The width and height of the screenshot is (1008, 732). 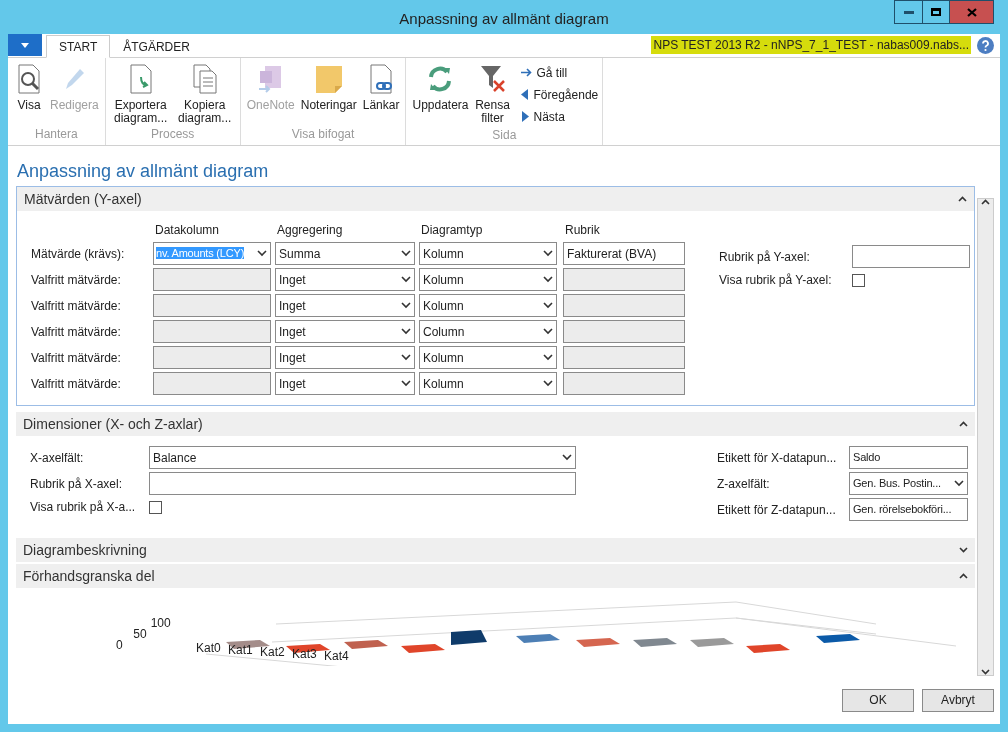 I want to click on ribbon-button: Rensa filter, so click(x=492, y=94).